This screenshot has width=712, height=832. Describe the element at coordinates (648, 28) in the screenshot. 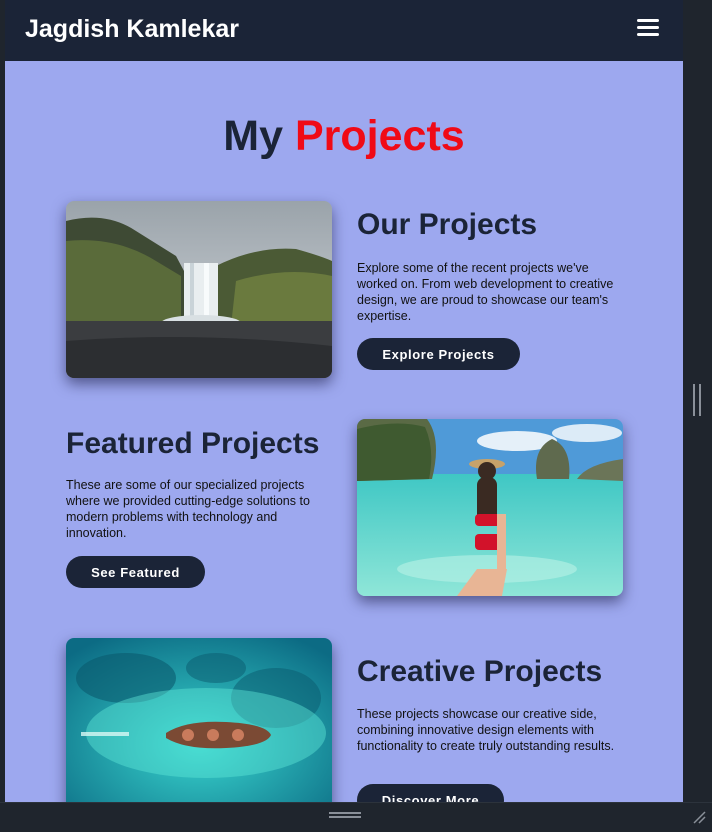

I see `hamburger-menu-icon` at that location.